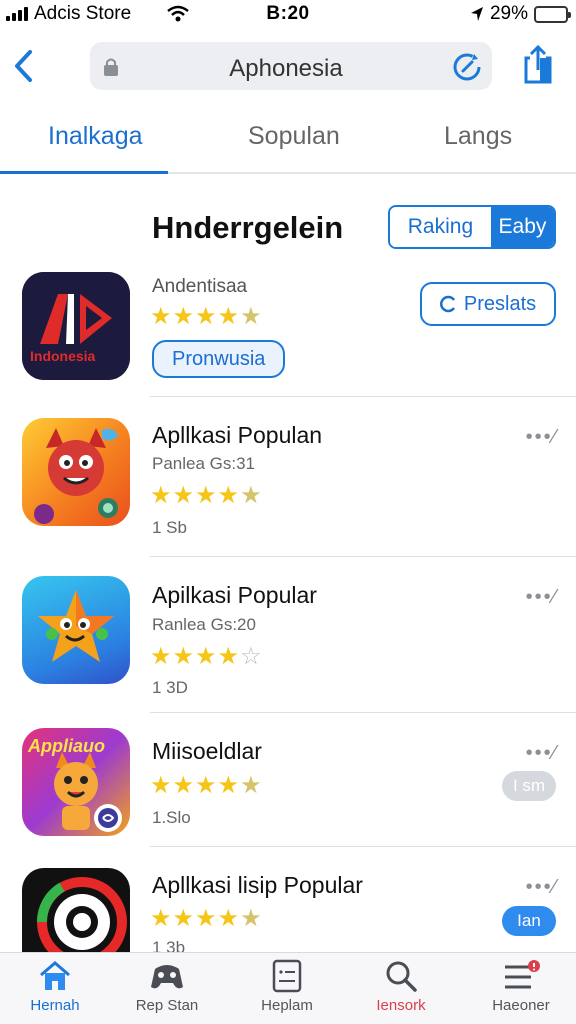  Describe the element at coordinates (76, 782) in the screenshot. I see `app-icon: Appliauo` at that location.